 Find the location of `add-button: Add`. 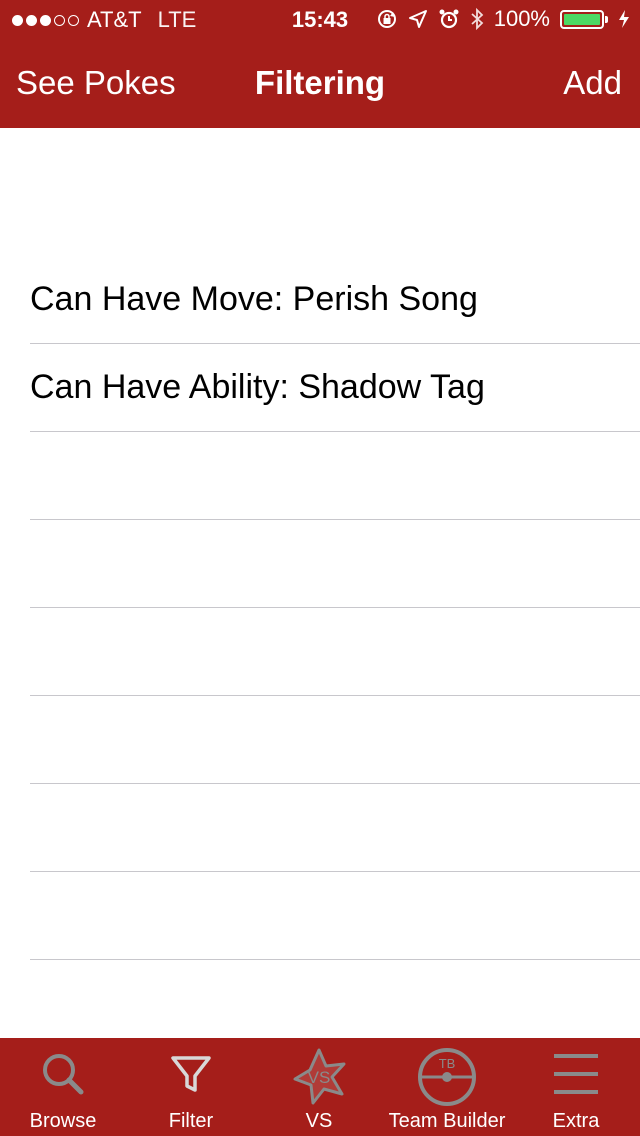

add-button: Add is located at coordinates (592, 83).